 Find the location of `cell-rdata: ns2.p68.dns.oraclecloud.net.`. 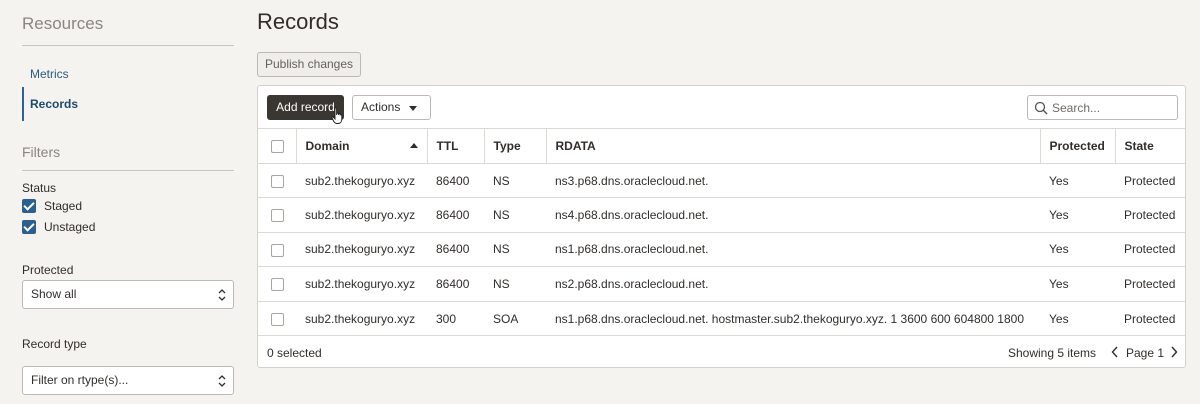

cell-rdata: ns2.p68.dns.oraclecloud.net. is located at coordinates (793, 284).